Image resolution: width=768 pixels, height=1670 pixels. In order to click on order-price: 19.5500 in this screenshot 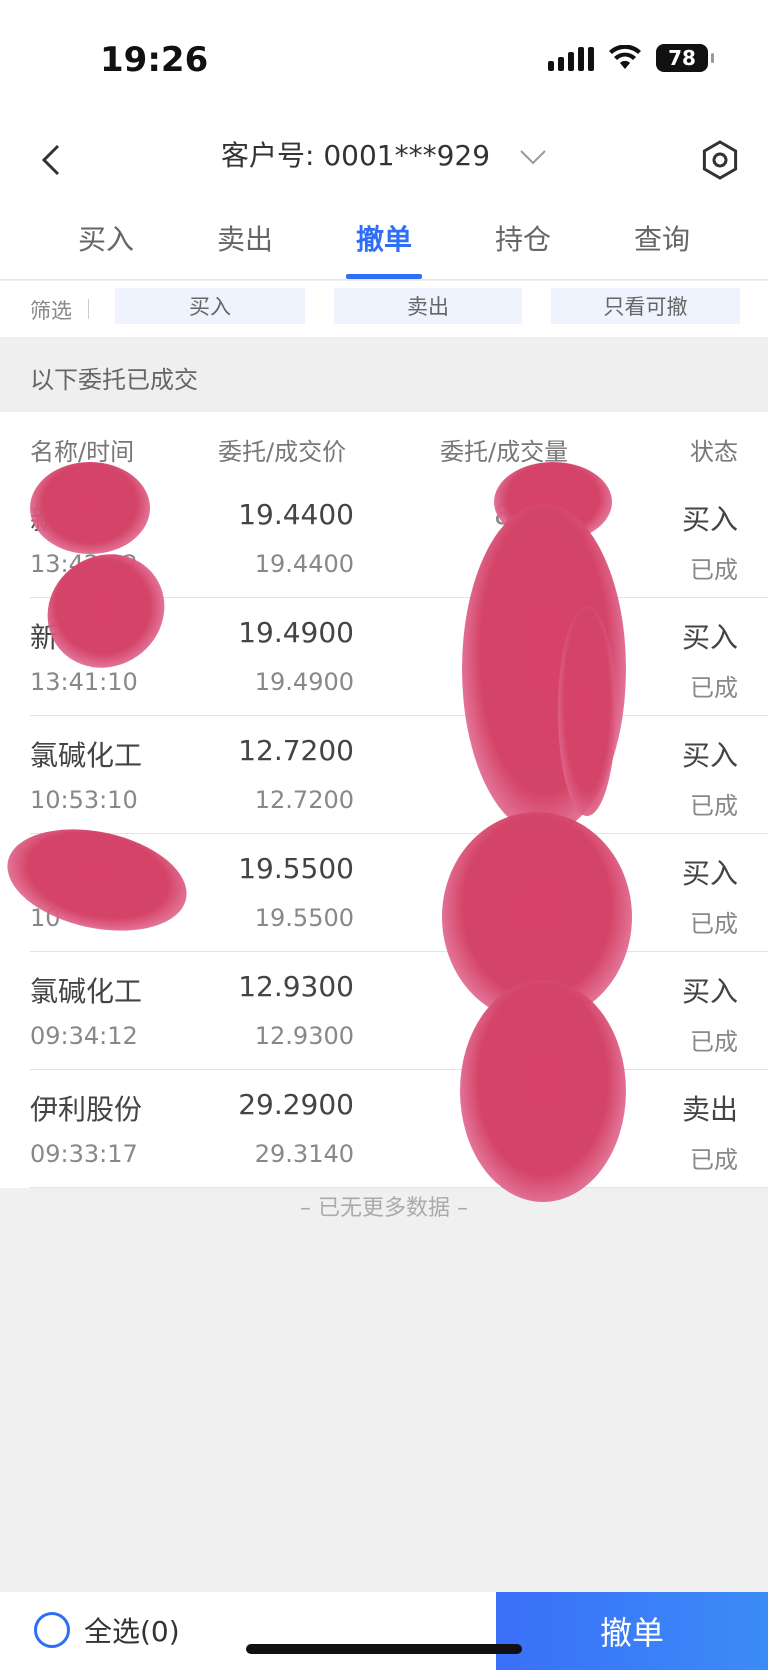, I will do `click(296, 868)`.